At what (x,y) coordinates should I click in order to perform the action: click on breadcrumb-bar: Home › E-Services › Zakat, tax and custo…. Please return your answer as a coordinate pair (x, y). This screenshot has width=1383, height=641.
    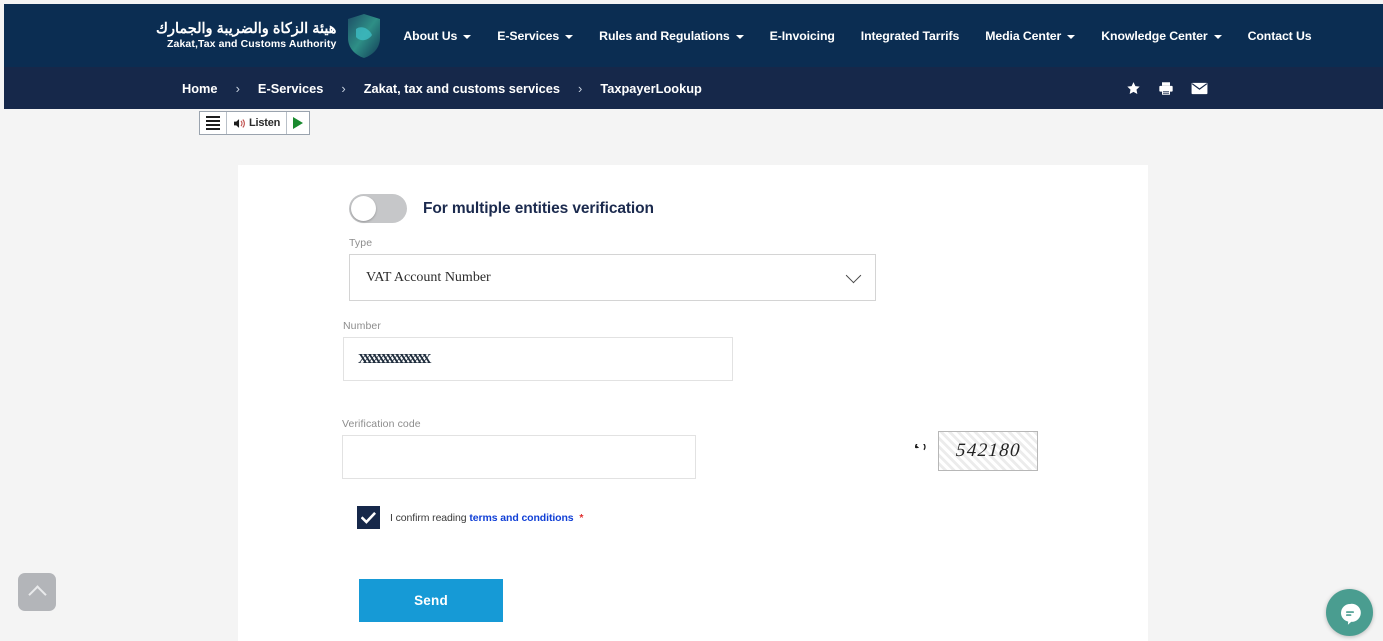
    Looking at the image, I should click on (693, 88).